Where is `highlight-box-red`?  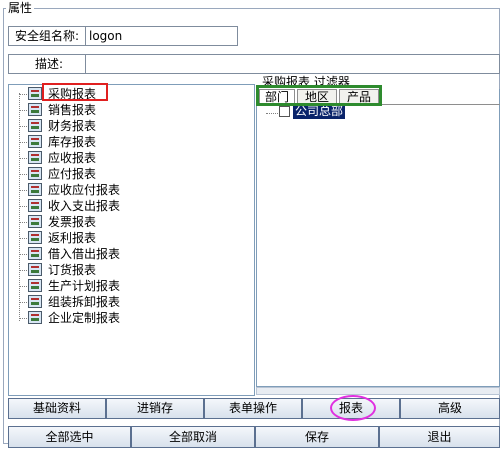 highlight-box-red is located at coordinates (75, 92).